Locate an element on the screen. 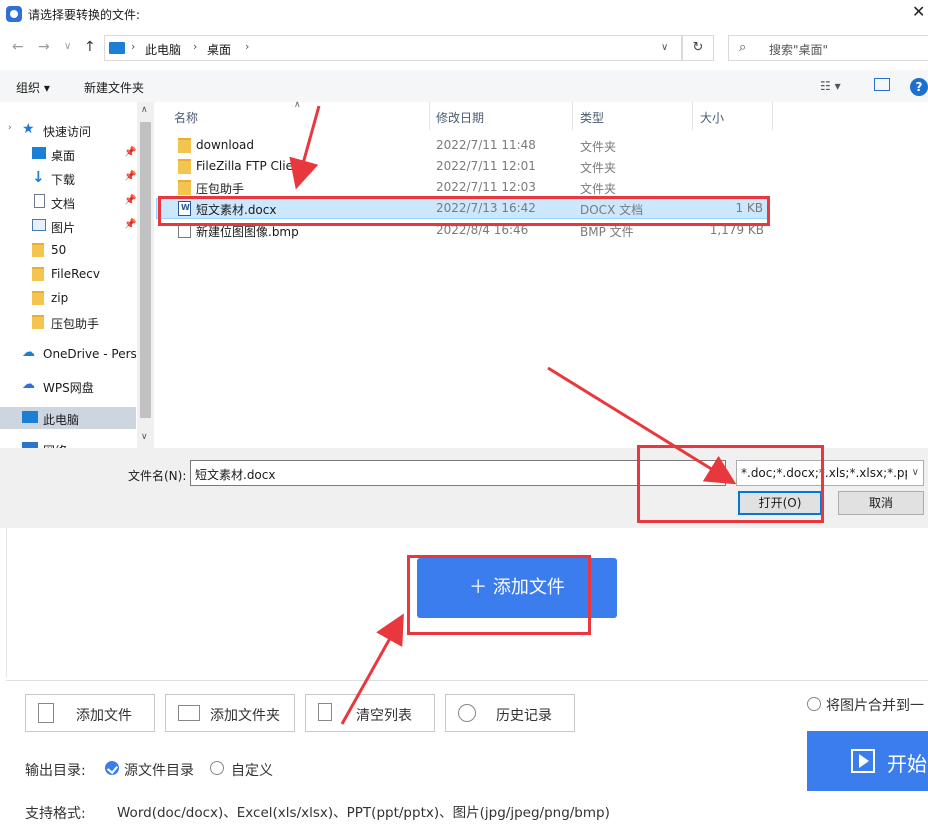  star-icon: ★ is located at coordinates (28, 129).